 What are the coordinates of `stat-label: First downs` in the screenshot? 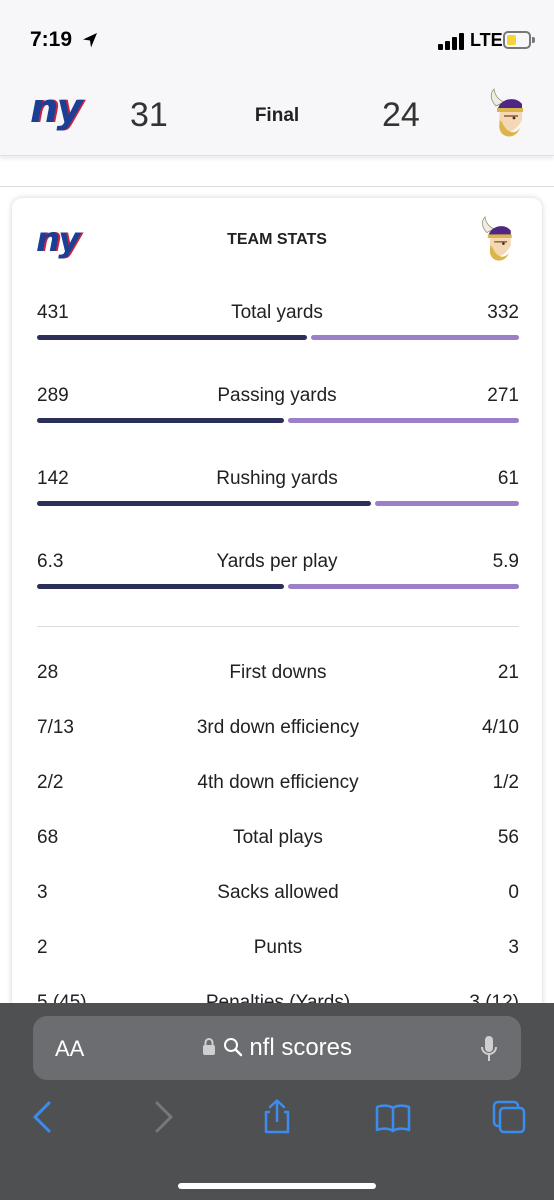 It's located at (278, 672).